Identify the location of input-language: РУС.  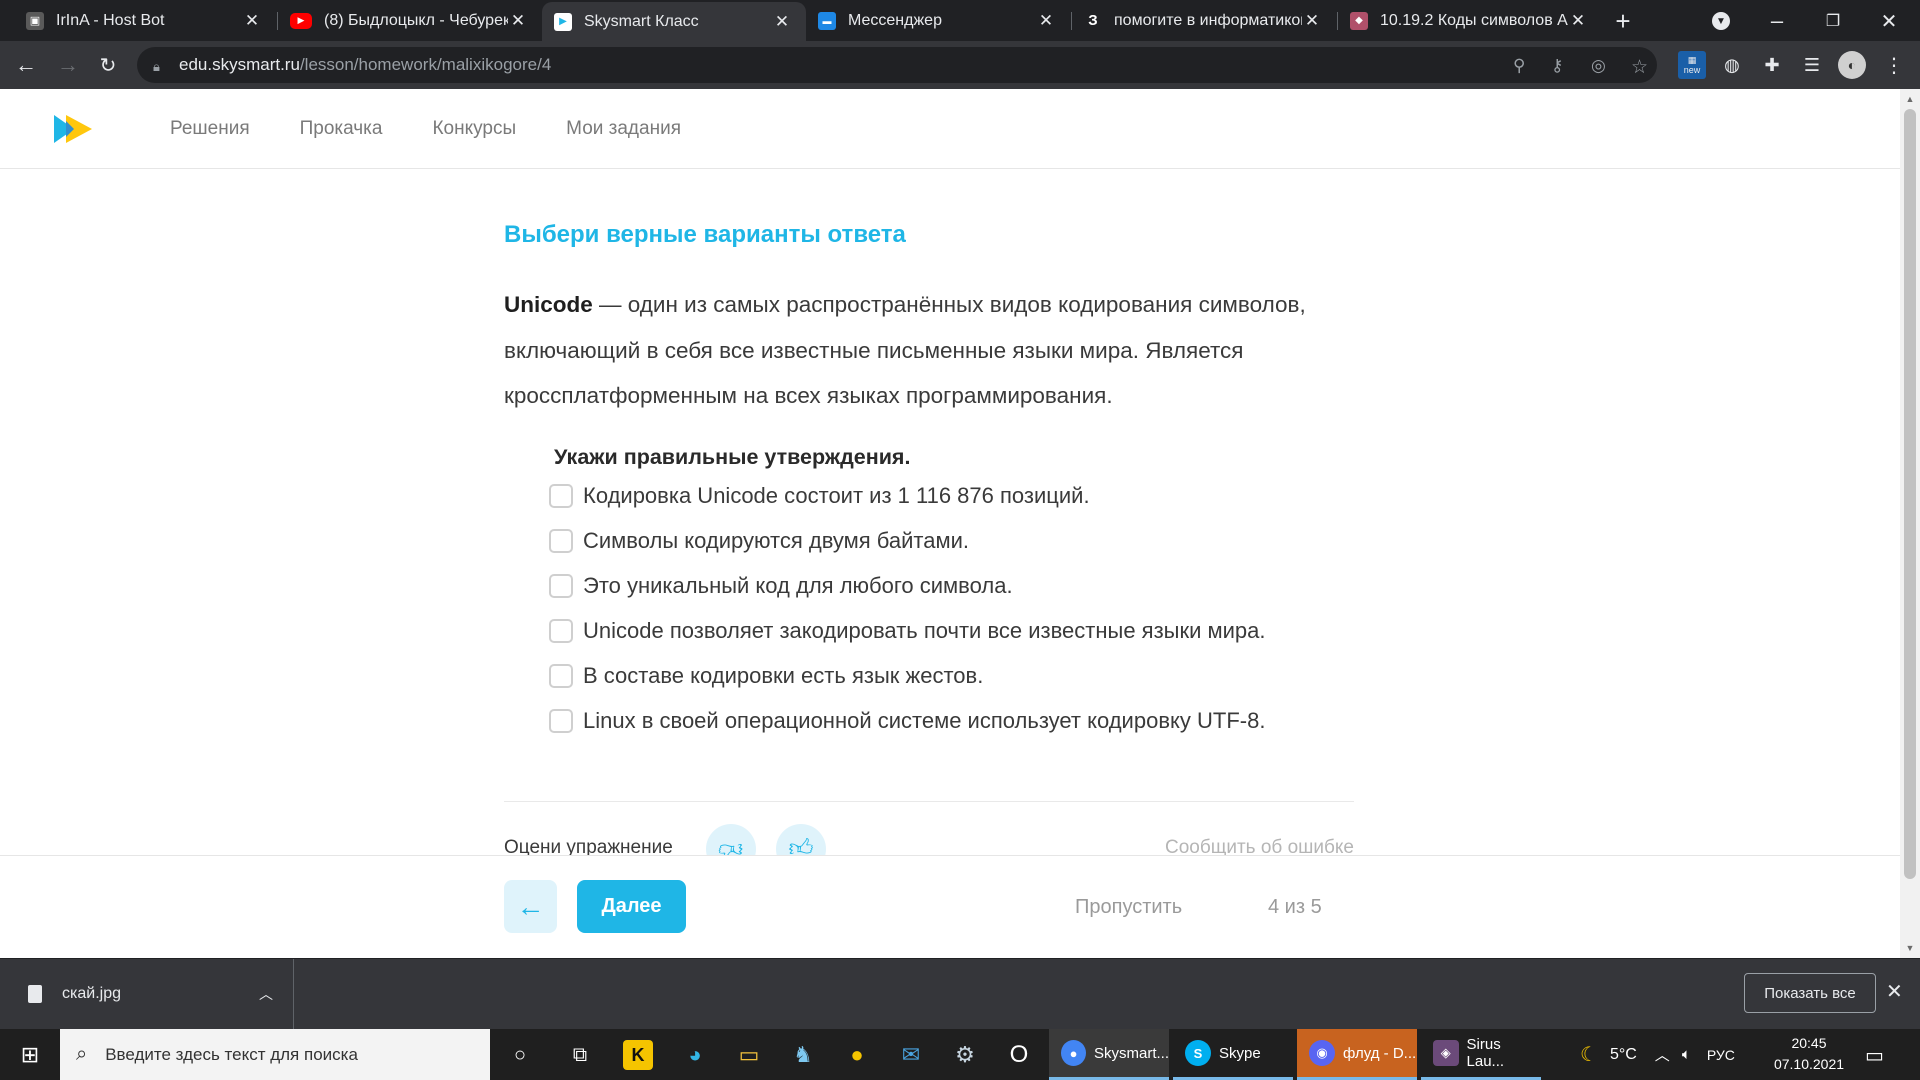
(1721, 1055).